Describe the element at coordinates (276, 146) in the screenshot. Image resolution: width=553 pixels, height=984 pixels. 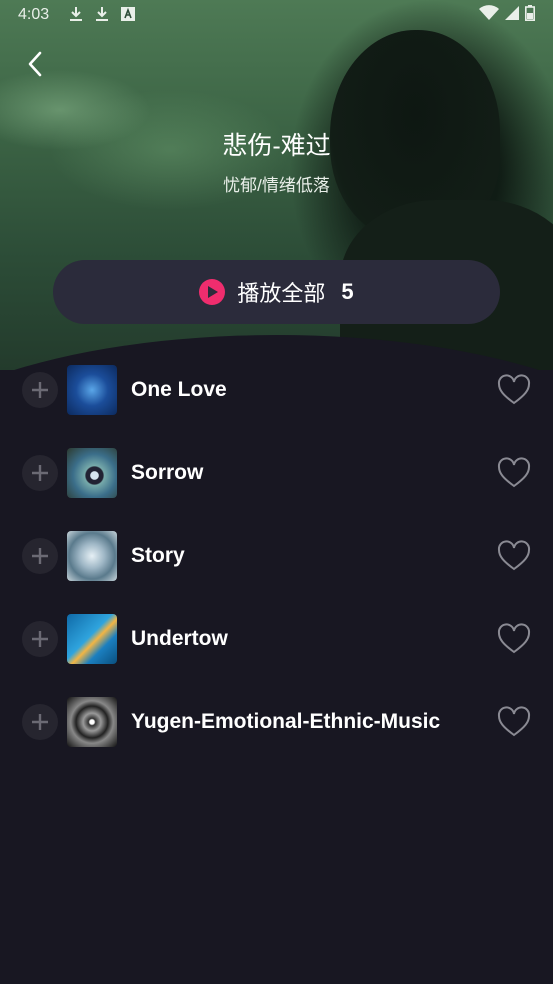
I see `playlist-title: 悲伤-难过` at that location.